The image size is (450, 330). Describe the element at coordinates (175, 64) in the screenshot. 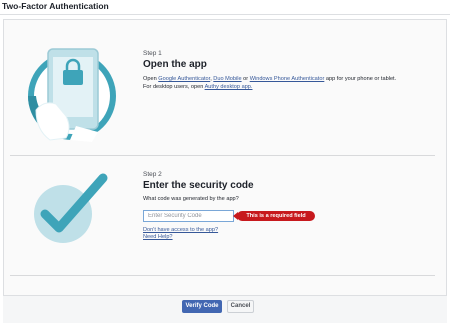

I see `step1-title: Open the app` at that location.